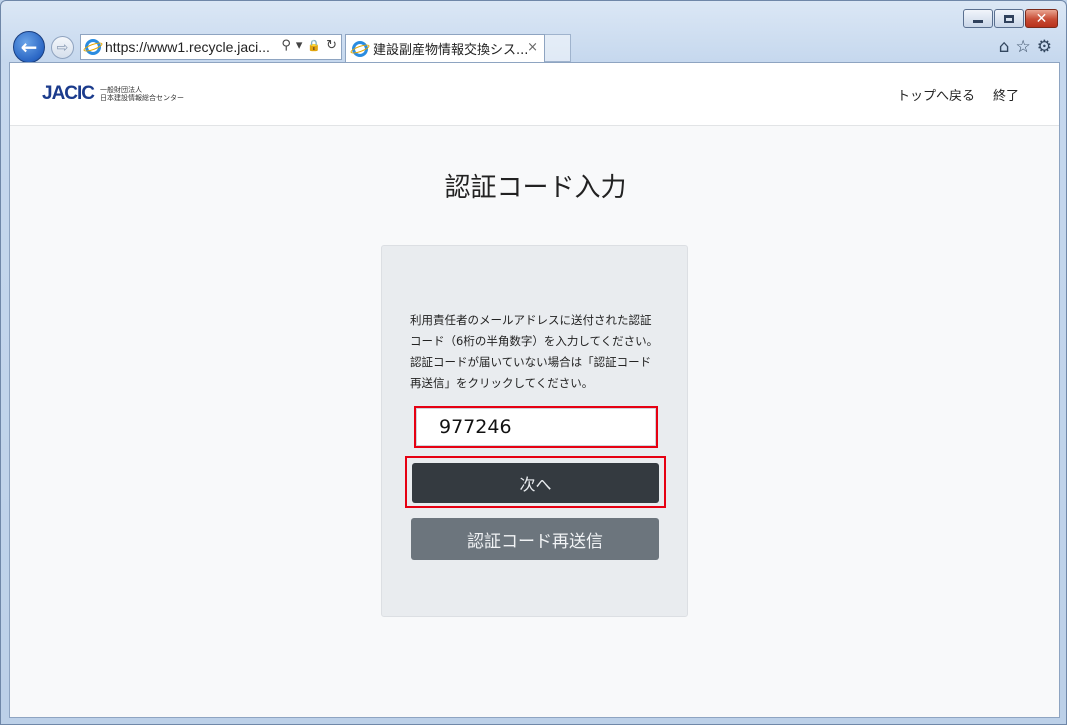 This screenshot has width=1067, height=725. I want to click on page-title: 認証コード入力, so click(535, 188).